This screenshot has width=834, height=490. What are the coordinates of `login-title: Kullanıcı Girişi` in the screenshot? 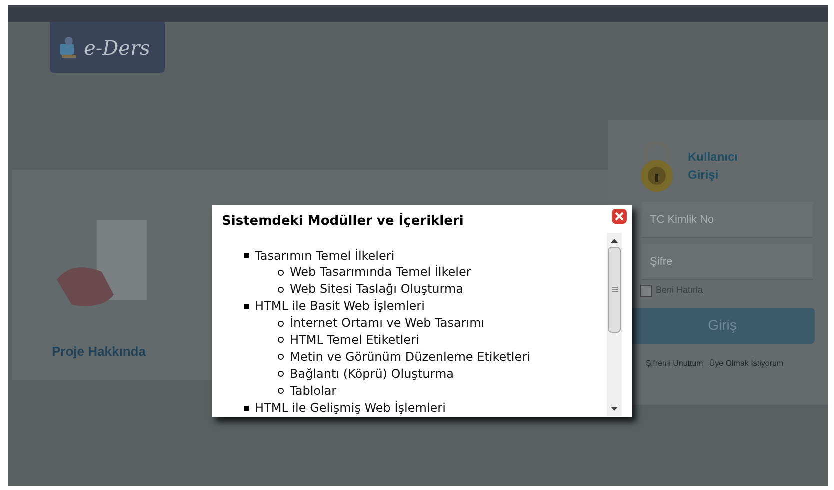 It's located at (714, 166).